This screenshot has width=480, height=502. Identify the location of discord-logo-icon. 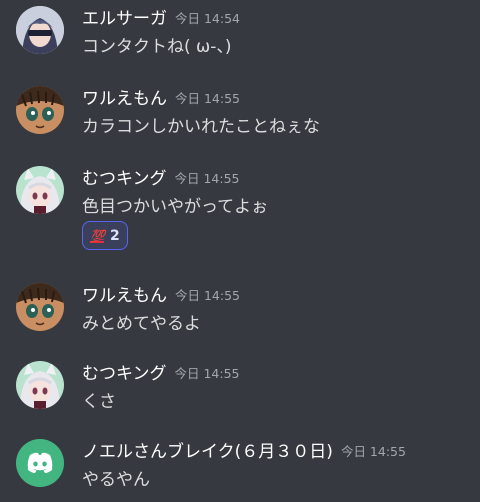
(40, 463).